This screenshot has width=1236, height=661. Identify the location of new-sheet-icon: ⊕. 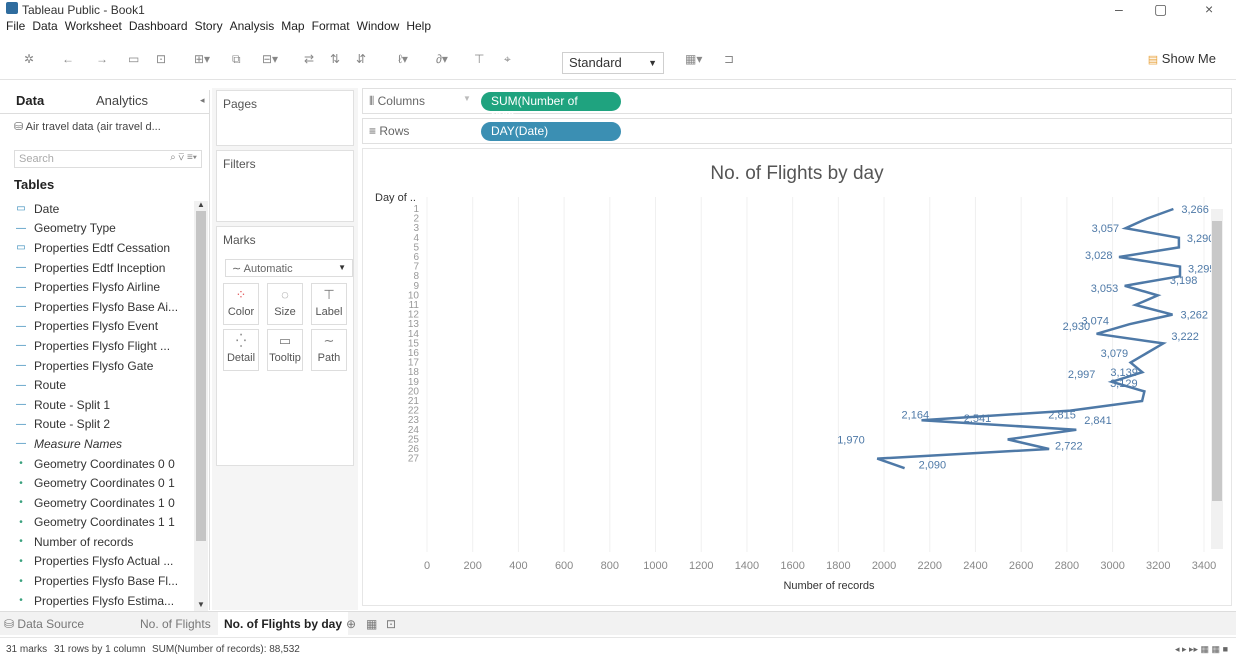
(351, 624).